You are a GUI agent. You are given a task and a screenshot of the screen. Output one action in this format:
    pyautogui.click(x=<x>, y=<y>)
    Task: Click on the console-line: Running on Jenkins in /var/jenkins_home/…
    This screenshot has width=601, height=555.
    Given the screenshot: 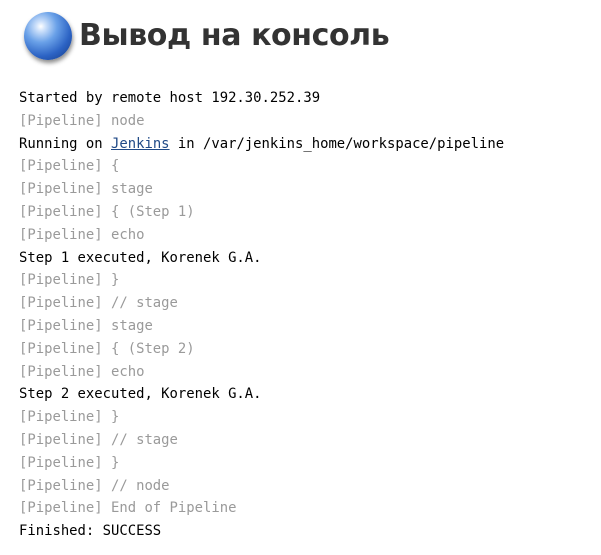 What is the action you would take?
    pyautogui.click(x=261, y=144)
    